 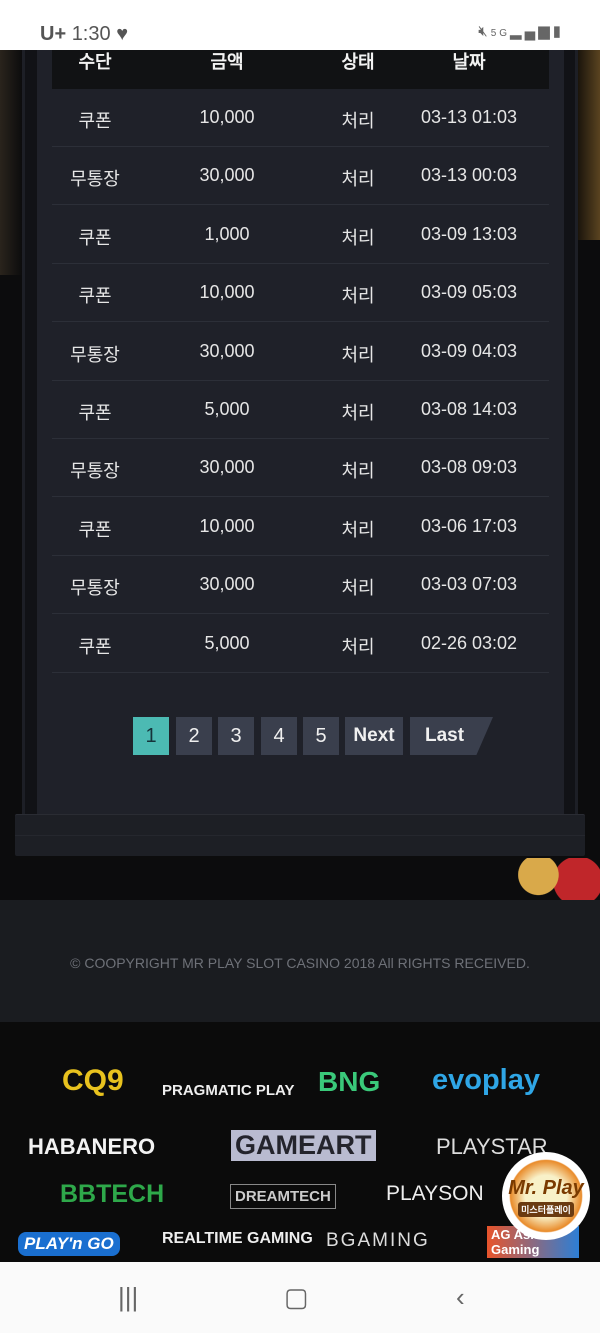 What do you see at coordinates (122, 34) in the screenshot?
I see `heart-icon: ♥` at bounding box center [122, 34].